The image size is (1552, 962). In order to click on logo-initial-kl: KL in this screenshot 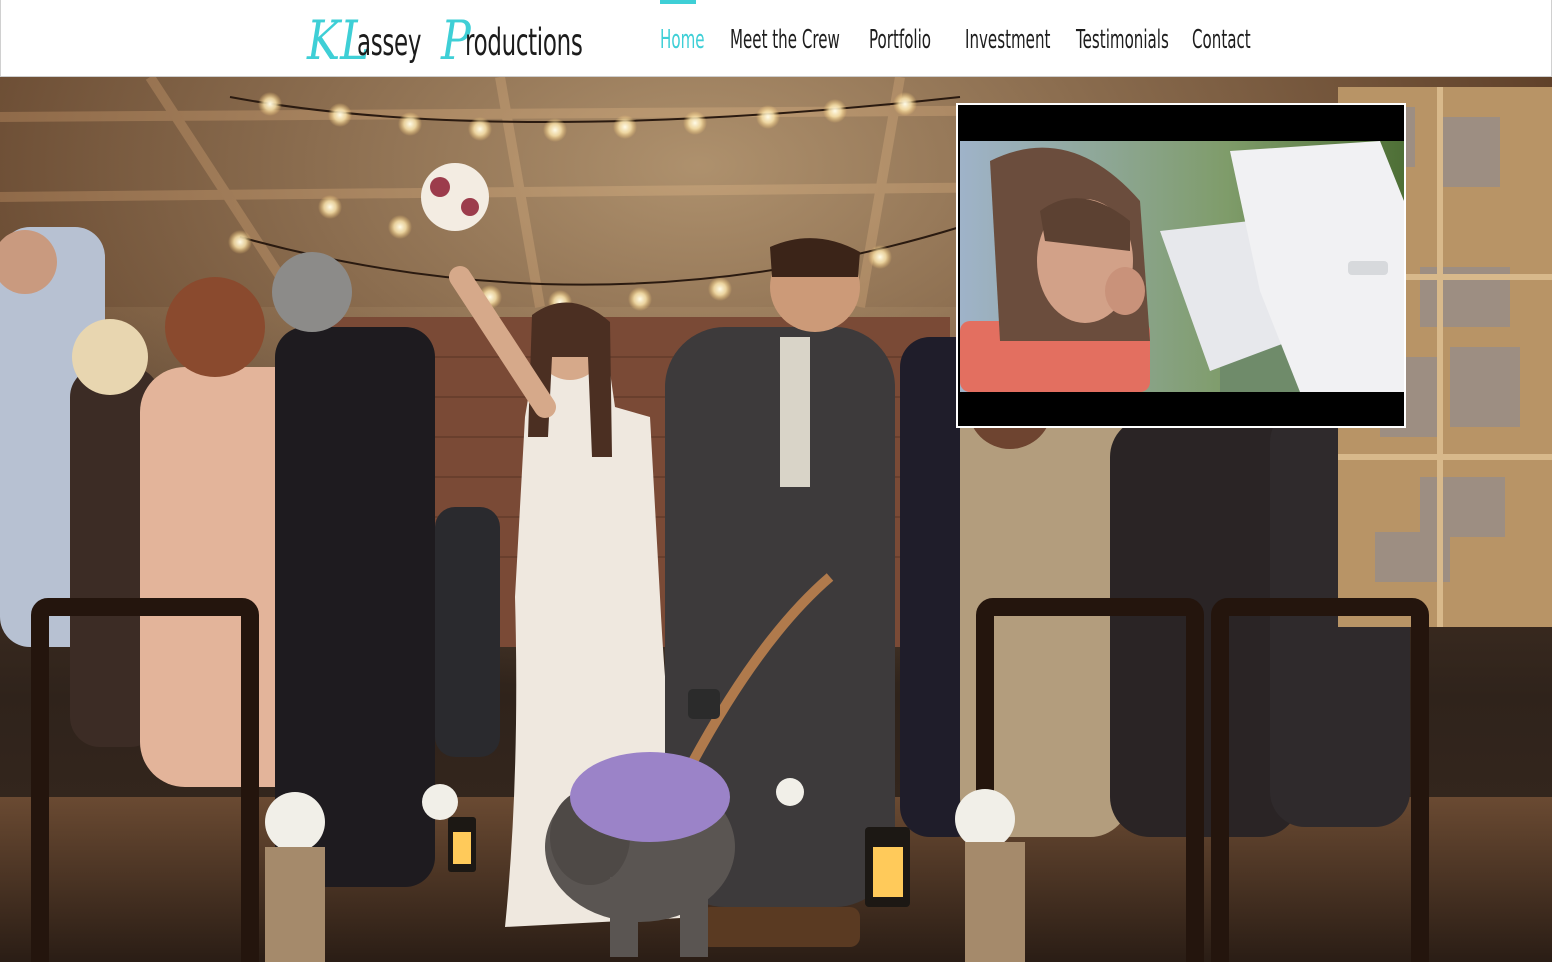, I will do `click(338, 40)`.